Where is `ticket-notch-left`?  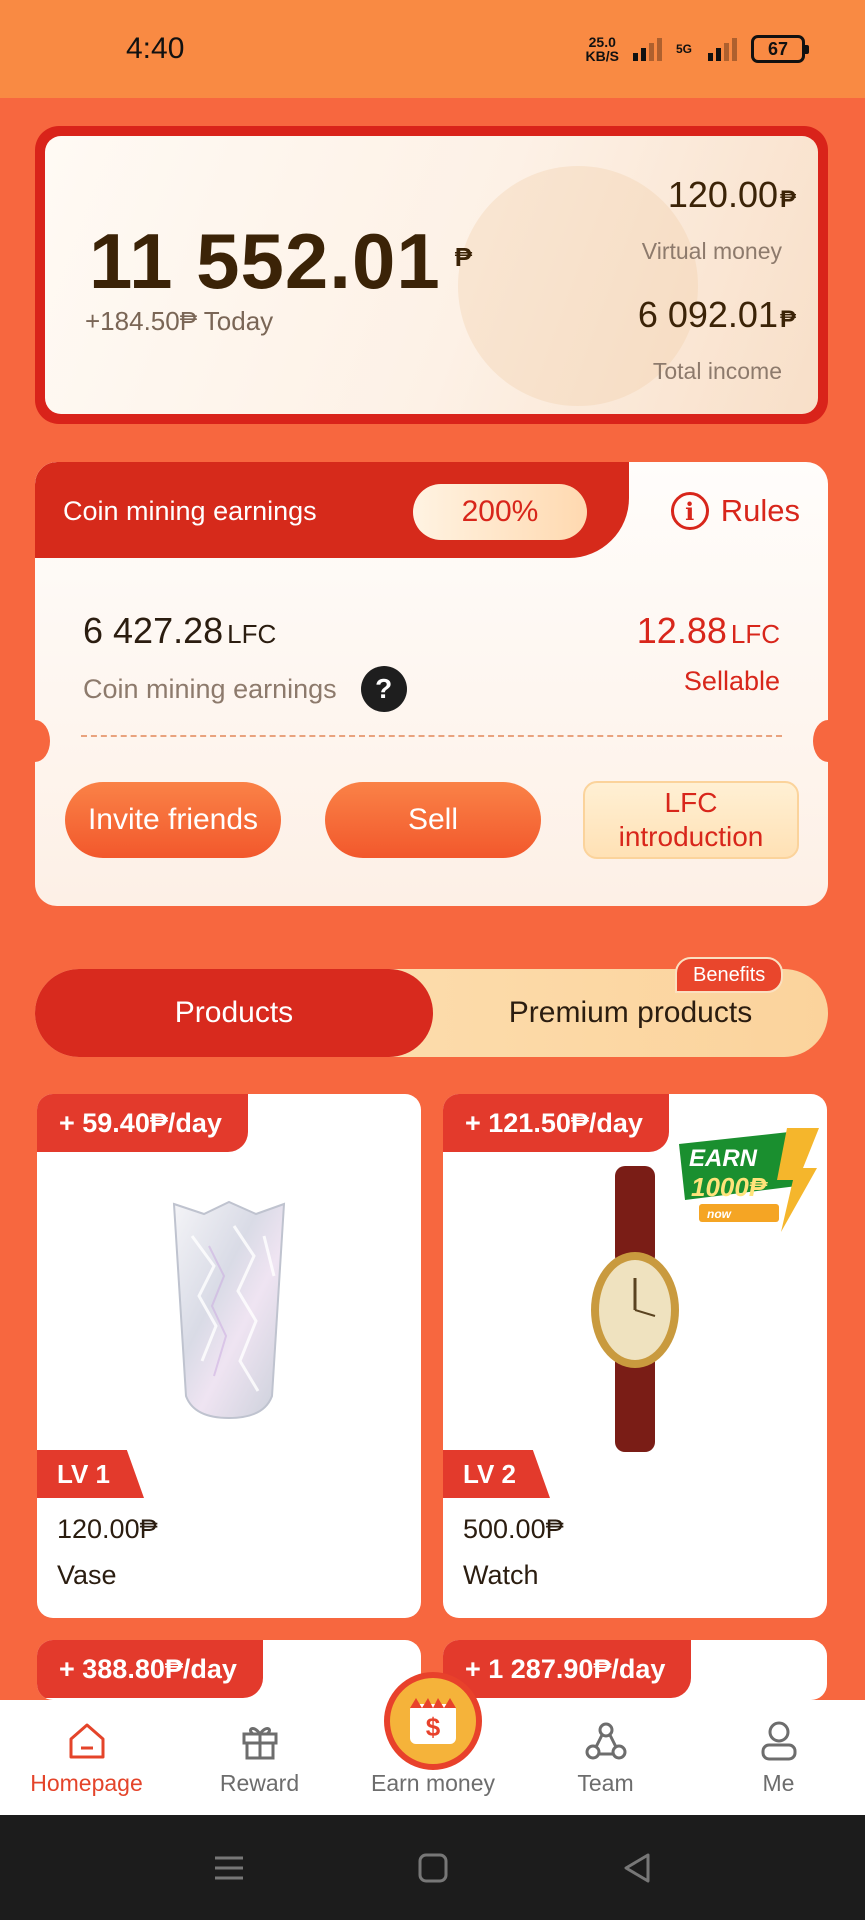 ticket-notch-left is located at coordinates (42, 741).